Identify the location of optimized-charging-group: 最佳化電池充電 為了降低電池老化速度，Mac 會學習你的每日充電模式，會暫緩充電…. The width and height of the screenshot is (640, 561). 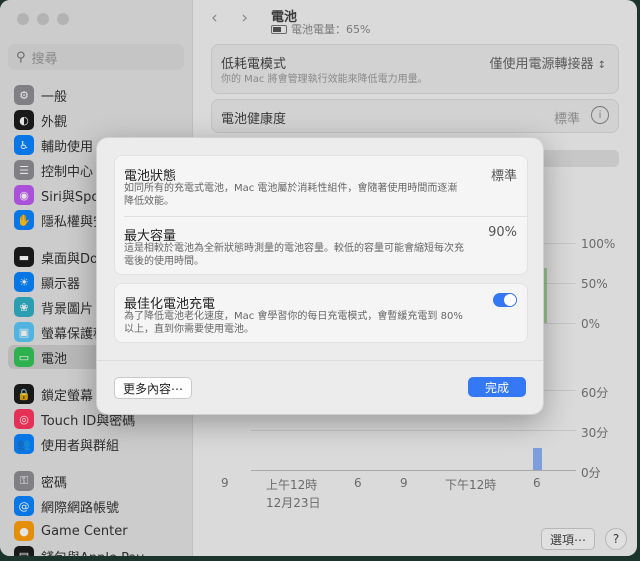
(321, 313).